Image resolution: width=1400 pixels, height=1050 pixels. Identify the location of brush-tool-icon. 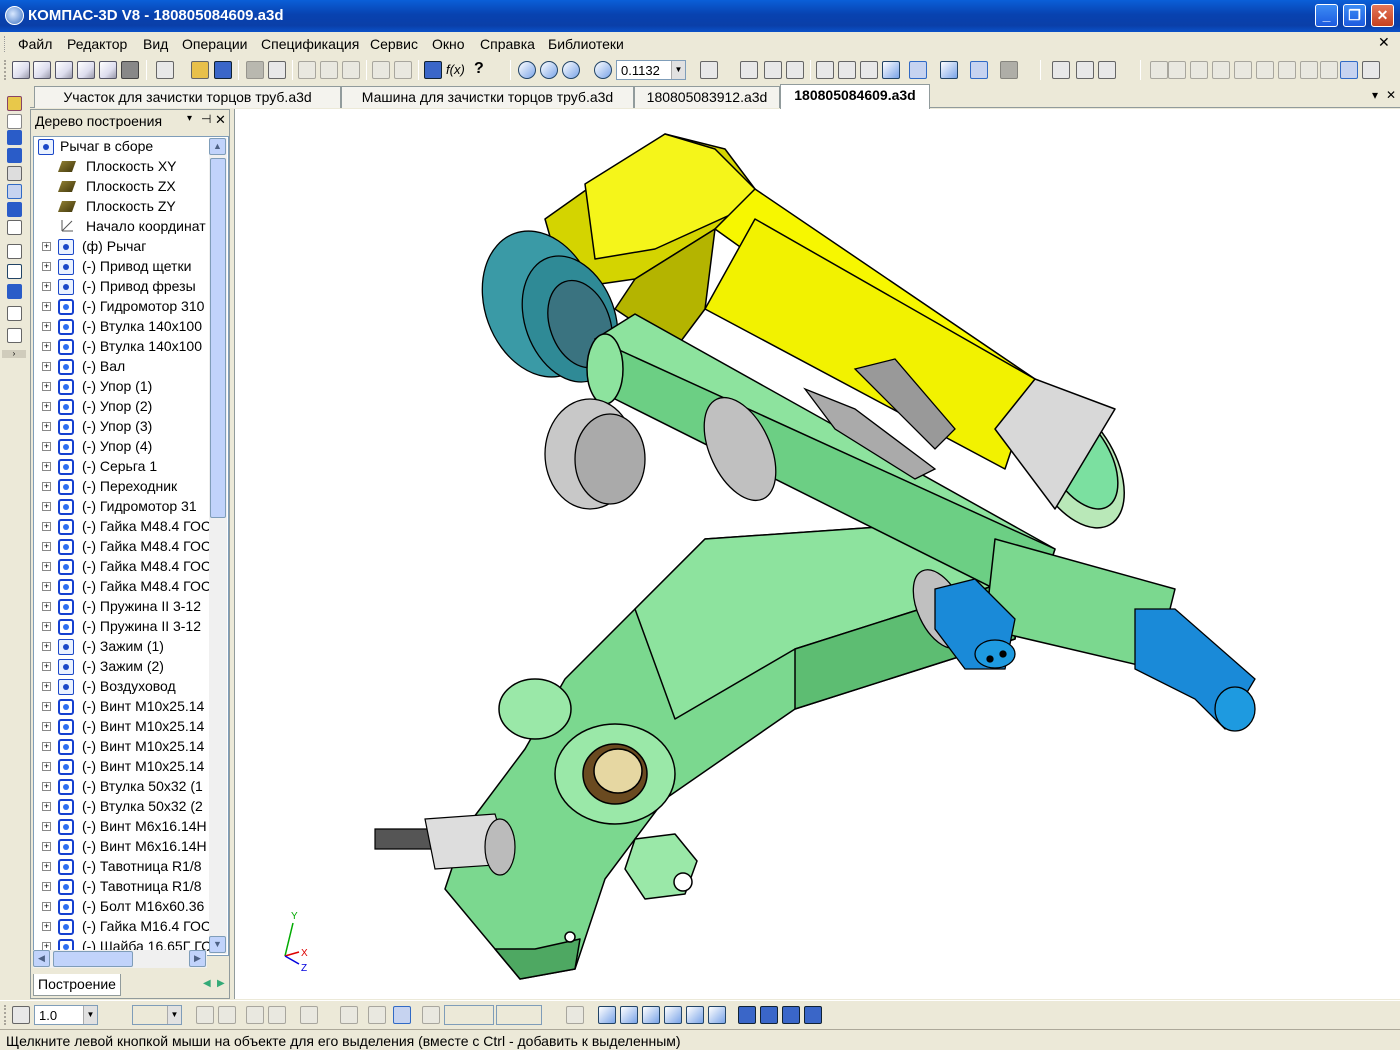
(255, 1015).